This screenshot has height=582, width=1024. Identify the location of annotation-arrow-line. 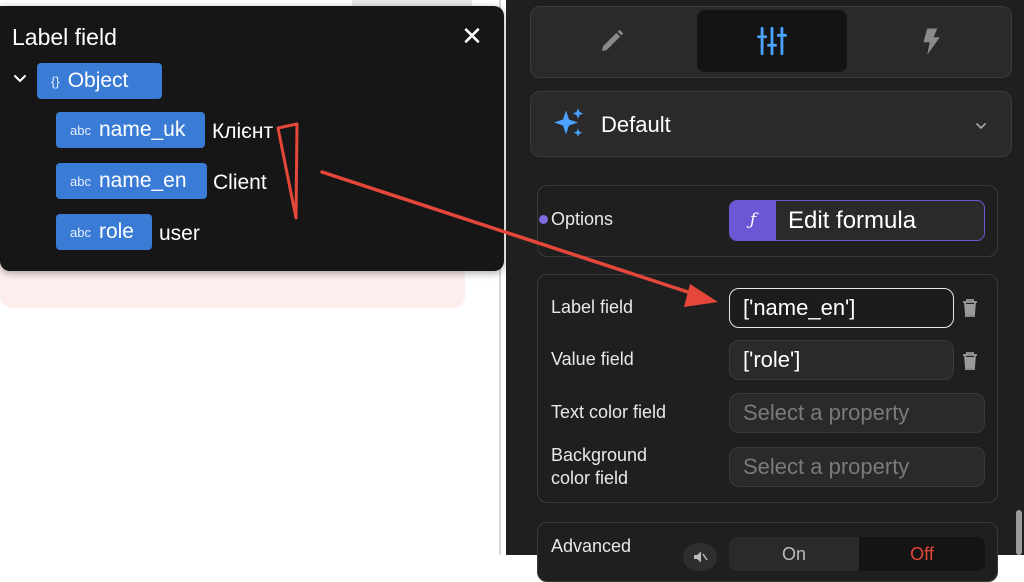
(511, 234).